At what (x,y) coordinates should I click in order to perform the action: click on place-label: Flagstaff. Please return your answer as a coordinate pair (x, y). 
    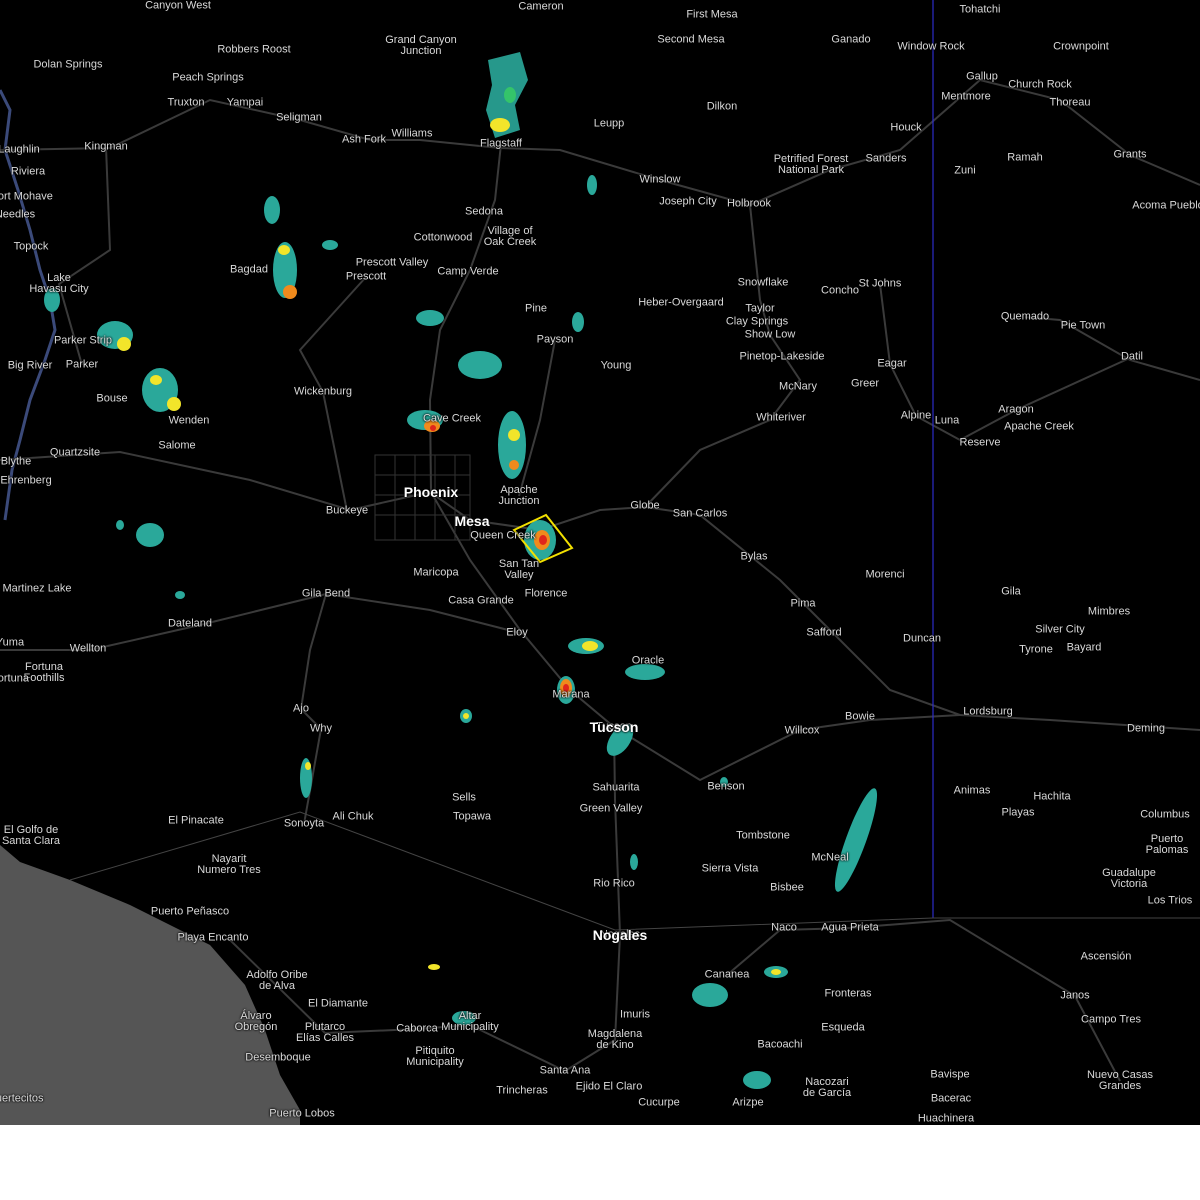
    Looking at the image, I should click on (501, 143).